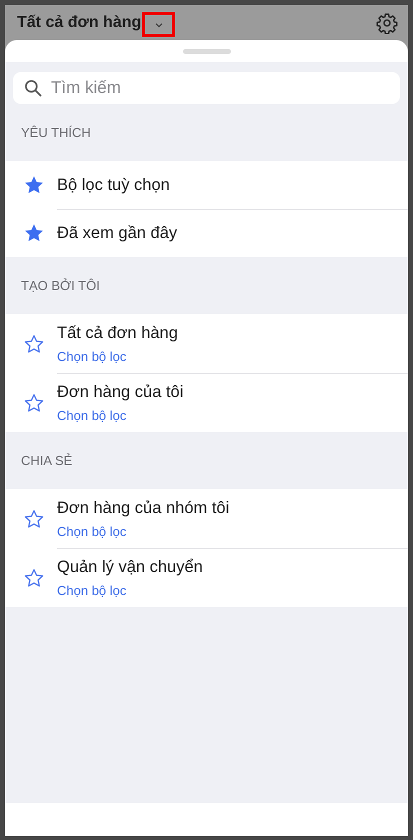  Describe the element at coordinates (79, 23) in the screenshot. I see `page-title: Tất cả đơn hàng` at that location.